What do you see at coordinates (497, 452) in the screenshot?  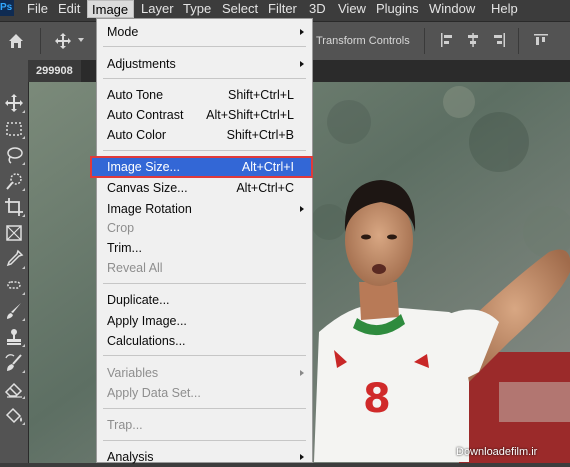 I see `watermark: Downloadefilm.ir` at bounding box center [497, 452].